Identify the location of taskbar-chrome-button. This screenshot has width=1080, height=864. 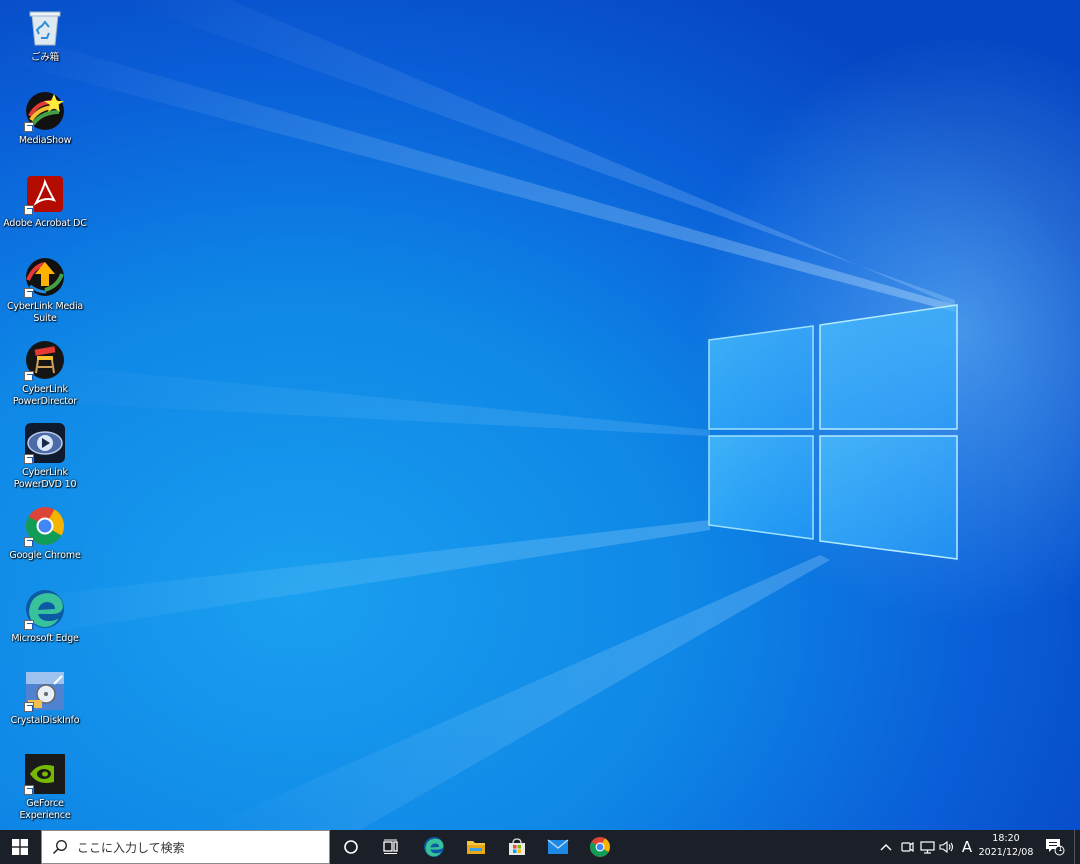
(600, 847).